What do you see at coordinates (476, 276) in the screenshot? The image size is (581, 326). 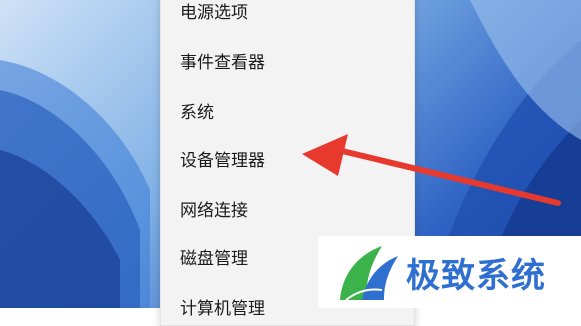 I see `watermark-text: 极致系统` at bounding box center [476, 276].